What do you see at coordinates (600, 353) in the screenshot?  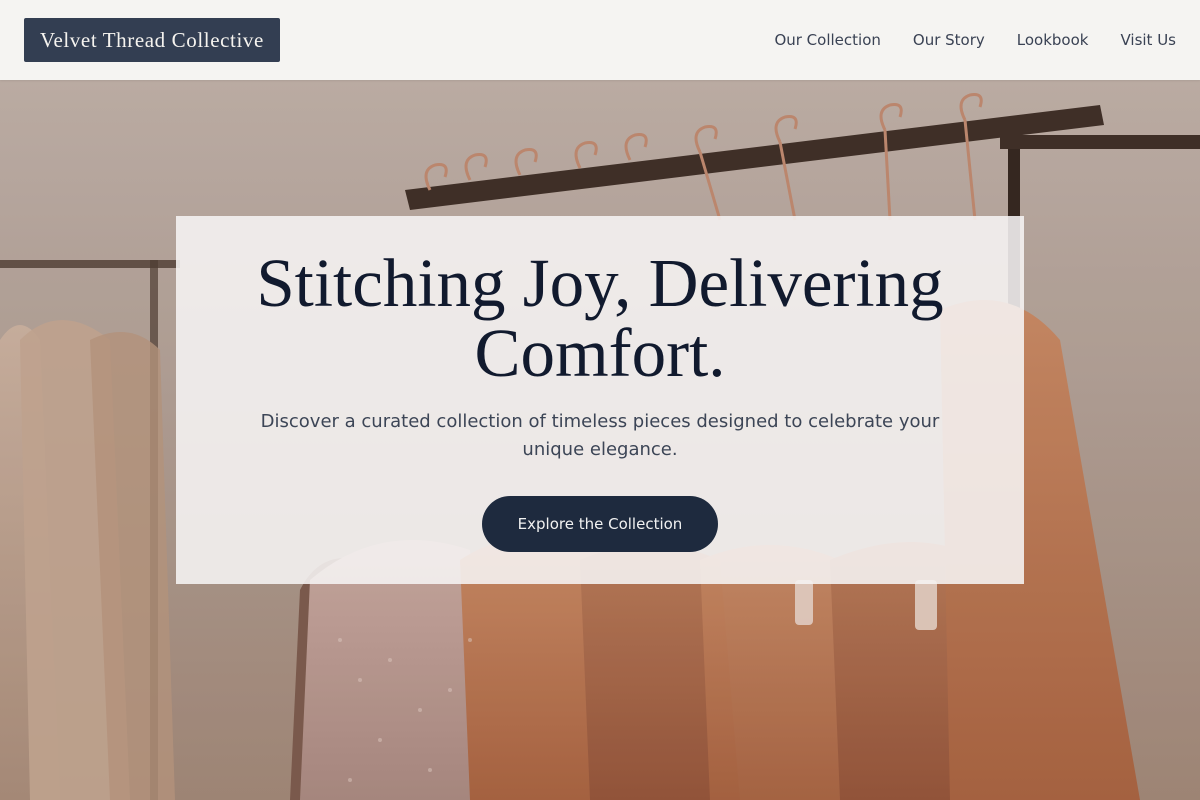 I see `hero-headline-line-2: Comfort.` at bounding box center [600, 353].